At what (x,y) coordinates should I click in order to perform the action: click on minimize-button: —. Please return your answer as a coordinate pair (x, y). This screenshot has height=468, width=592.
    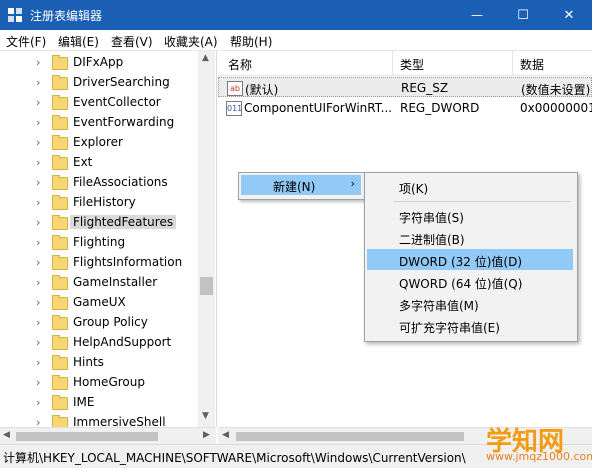
    Looking at the image, I should click on (477, 15).